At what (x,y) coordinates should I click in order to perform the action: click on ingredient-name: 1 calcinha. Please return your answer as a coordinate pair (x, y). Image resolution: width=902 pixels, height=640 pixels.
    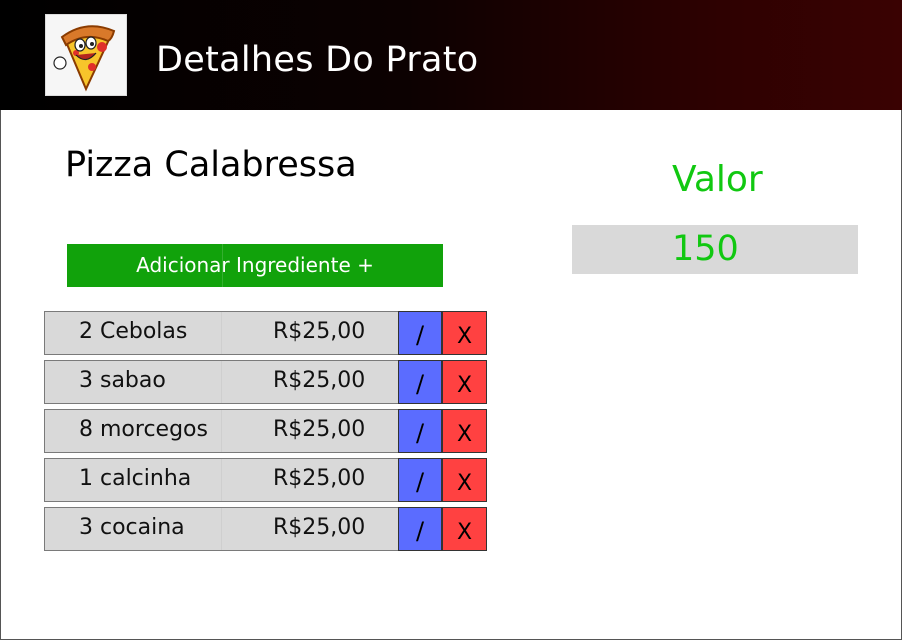
    Looking at the image, I should click on (135, 478).